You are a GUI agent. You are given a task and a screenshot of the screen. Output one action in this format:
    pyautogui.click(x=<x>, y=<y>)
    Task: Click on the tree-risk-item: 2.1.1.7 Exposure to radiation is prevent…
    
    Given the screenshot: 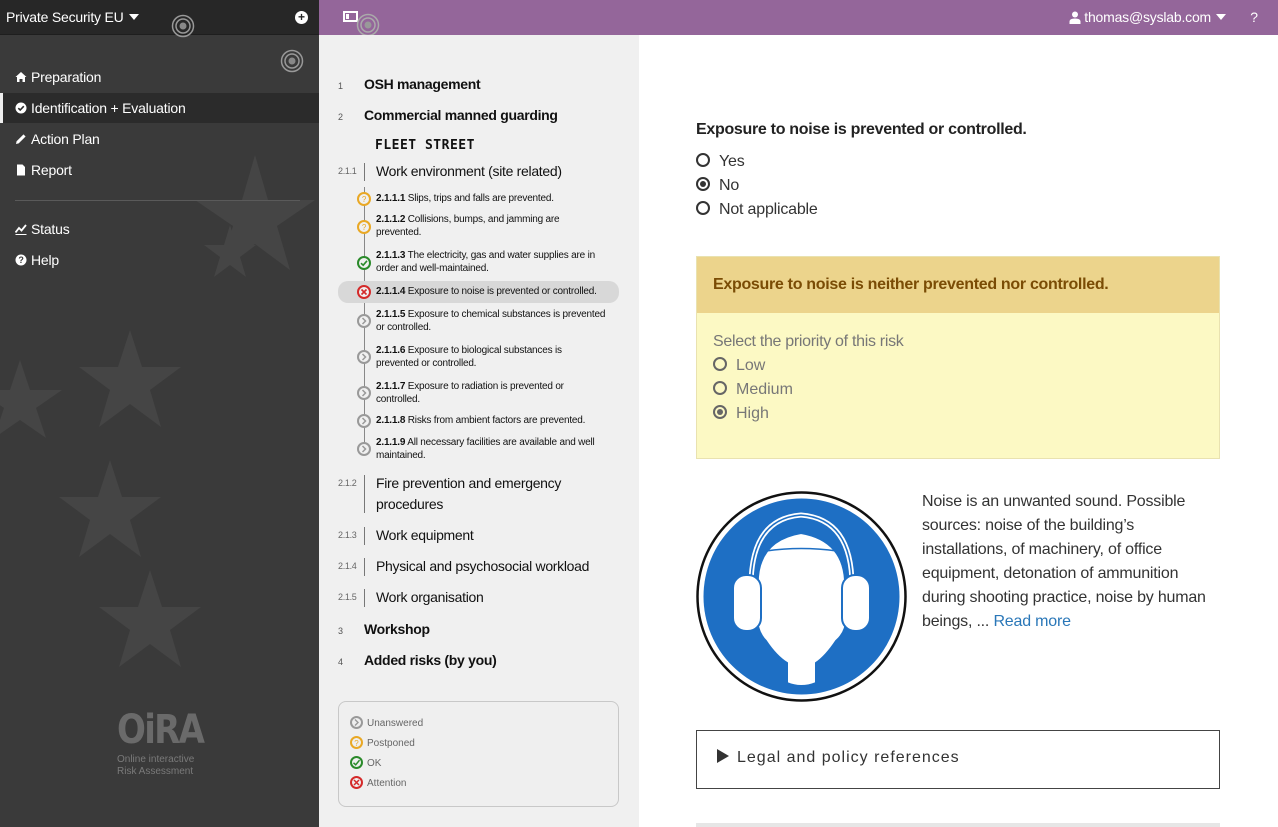 What is the action you would take?
    pyautogui.click(x=478, y=394)
    